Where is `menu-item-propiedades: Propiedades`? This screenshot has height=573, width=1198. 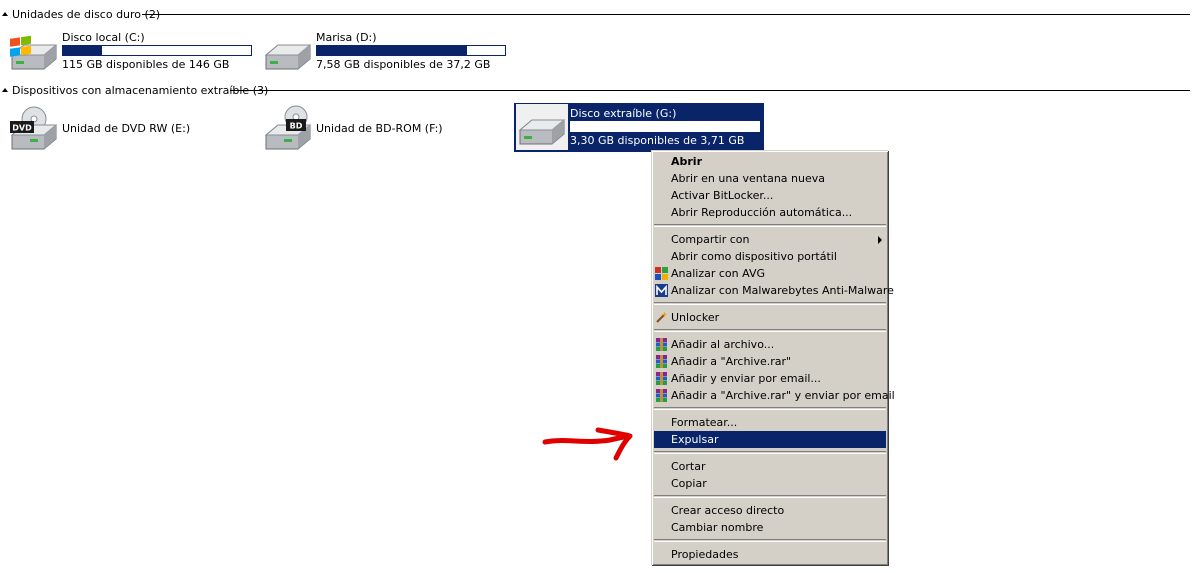 menu-item-propiedades: Propiedades is located at coordinates (770, 554).